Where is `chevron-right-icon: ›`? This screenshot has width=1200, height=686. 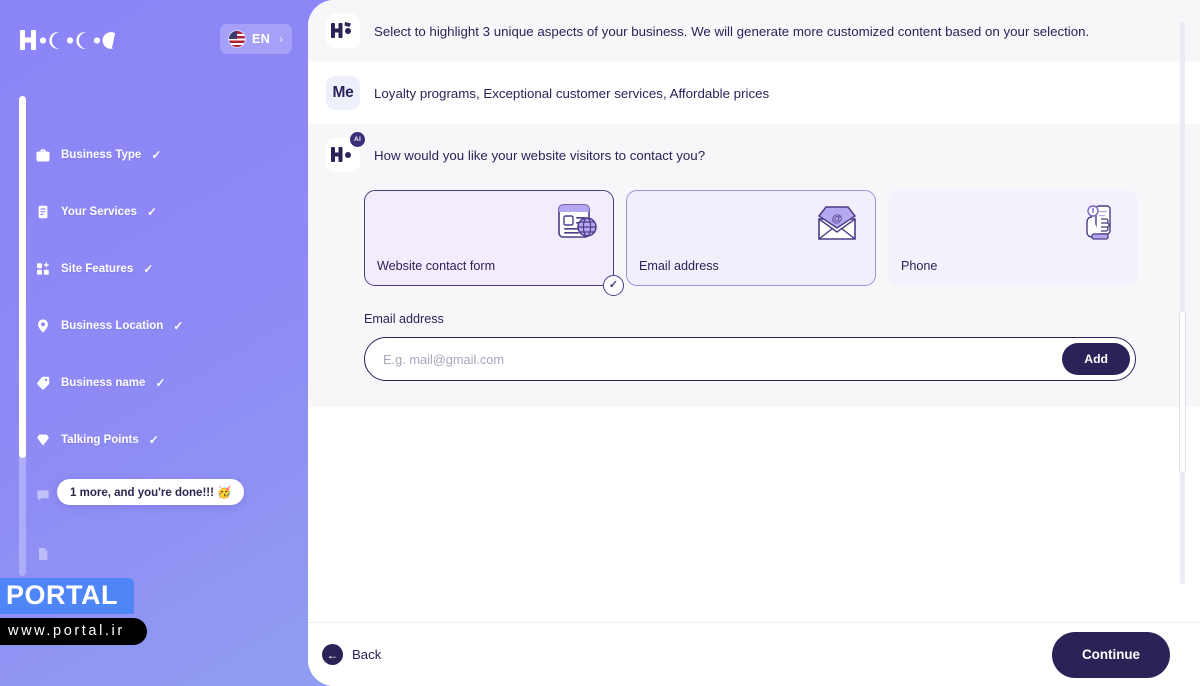 chevron-right-icon: › is located at coordinates (281, 39).